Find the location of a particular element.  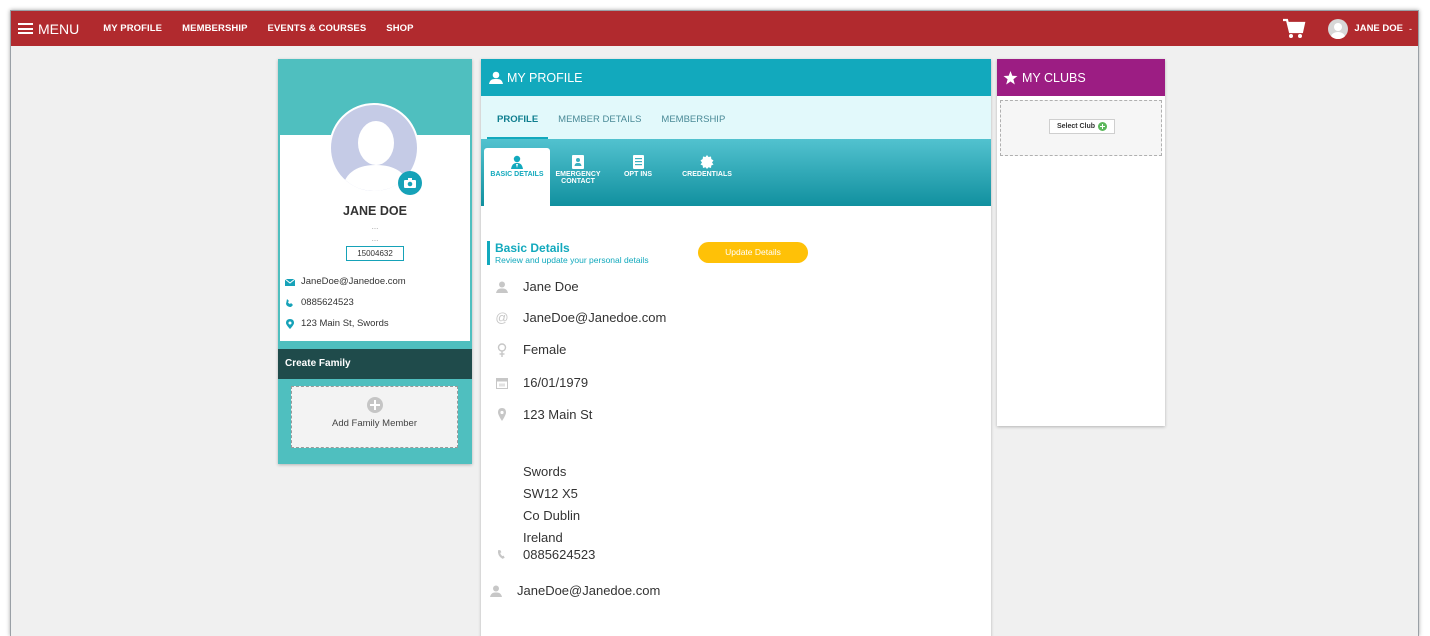

shopping-cart-icon is located at coordinates (1294, 29).